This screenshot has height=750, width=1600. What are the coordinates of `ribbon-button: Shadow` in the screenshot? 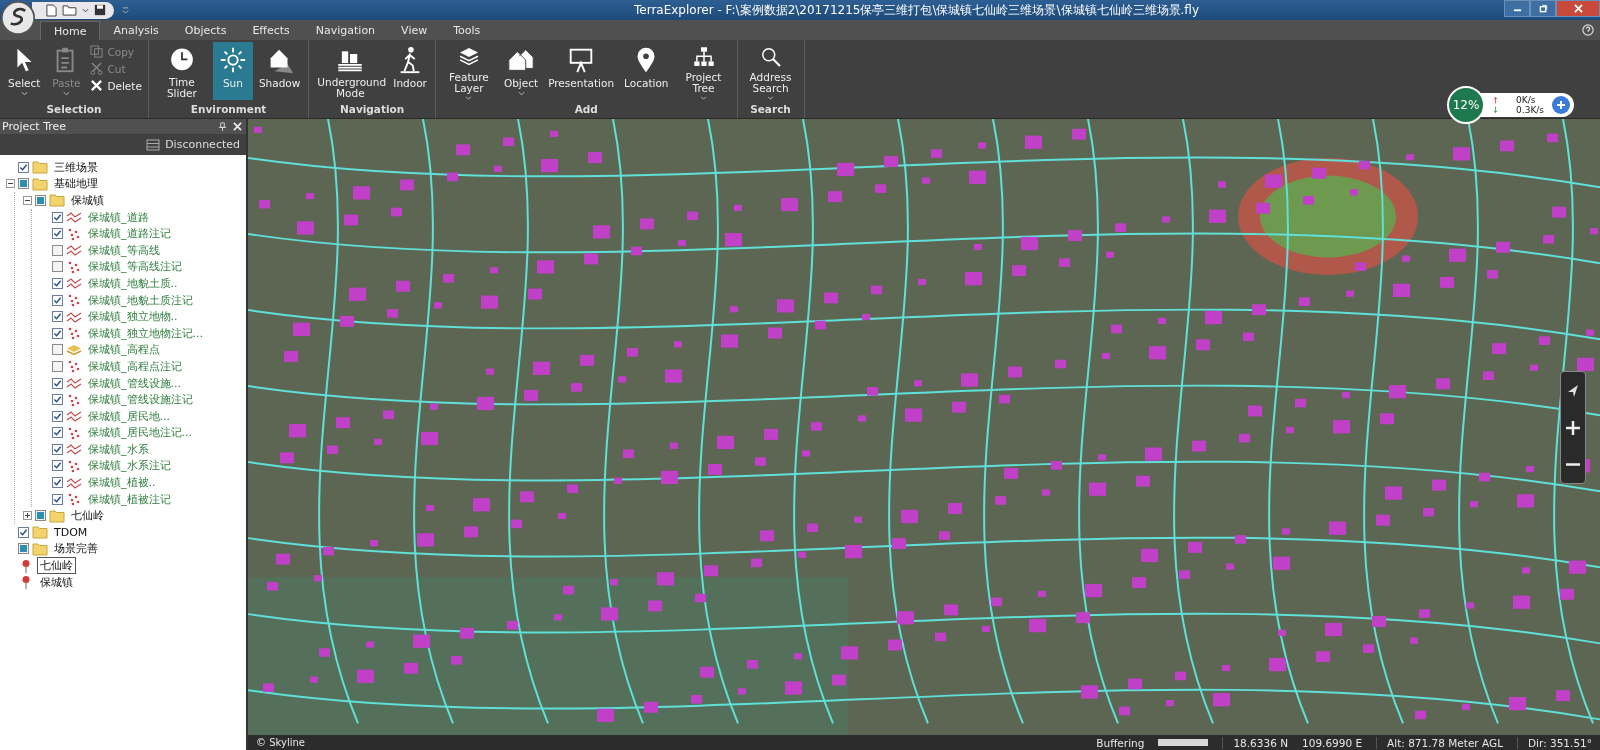 It's located at (279, 71).